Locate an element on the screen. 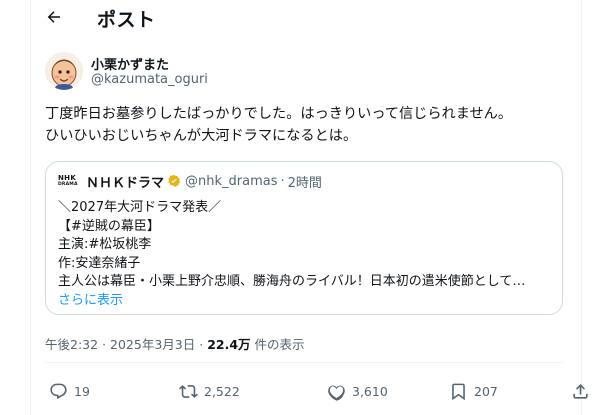 The image size is (600, 415). like-count: 3,610 is located at coordinates (370, 391).